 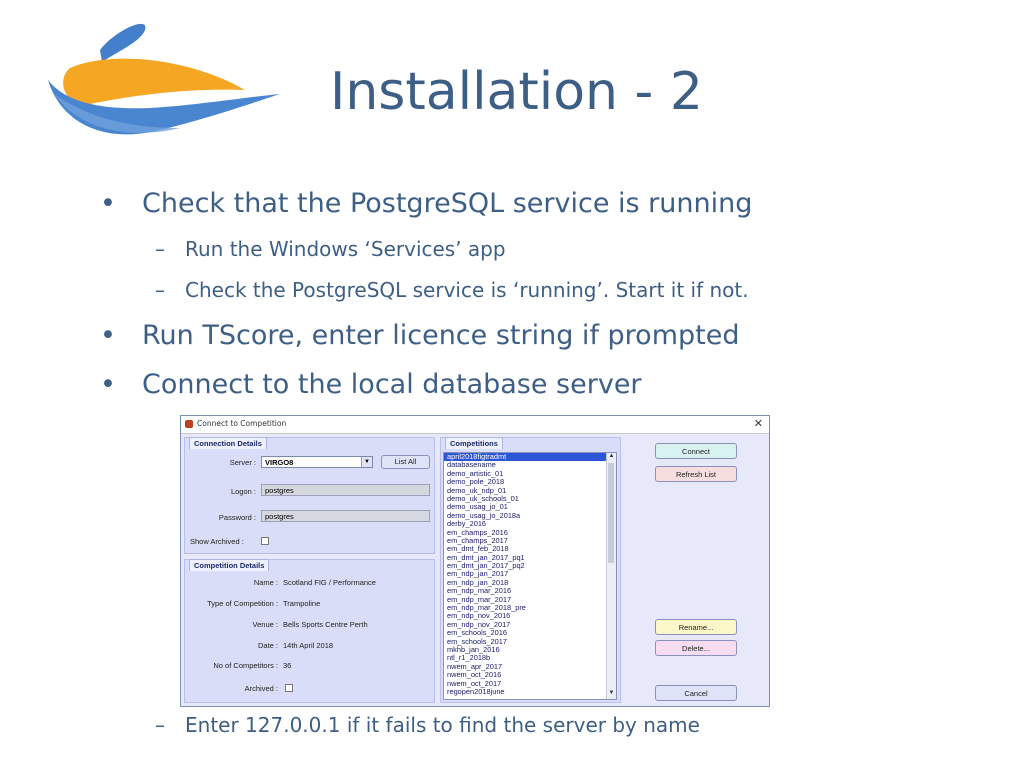 I want to click on dialog-title: Connect to Competition, so click(x=242, y=423).